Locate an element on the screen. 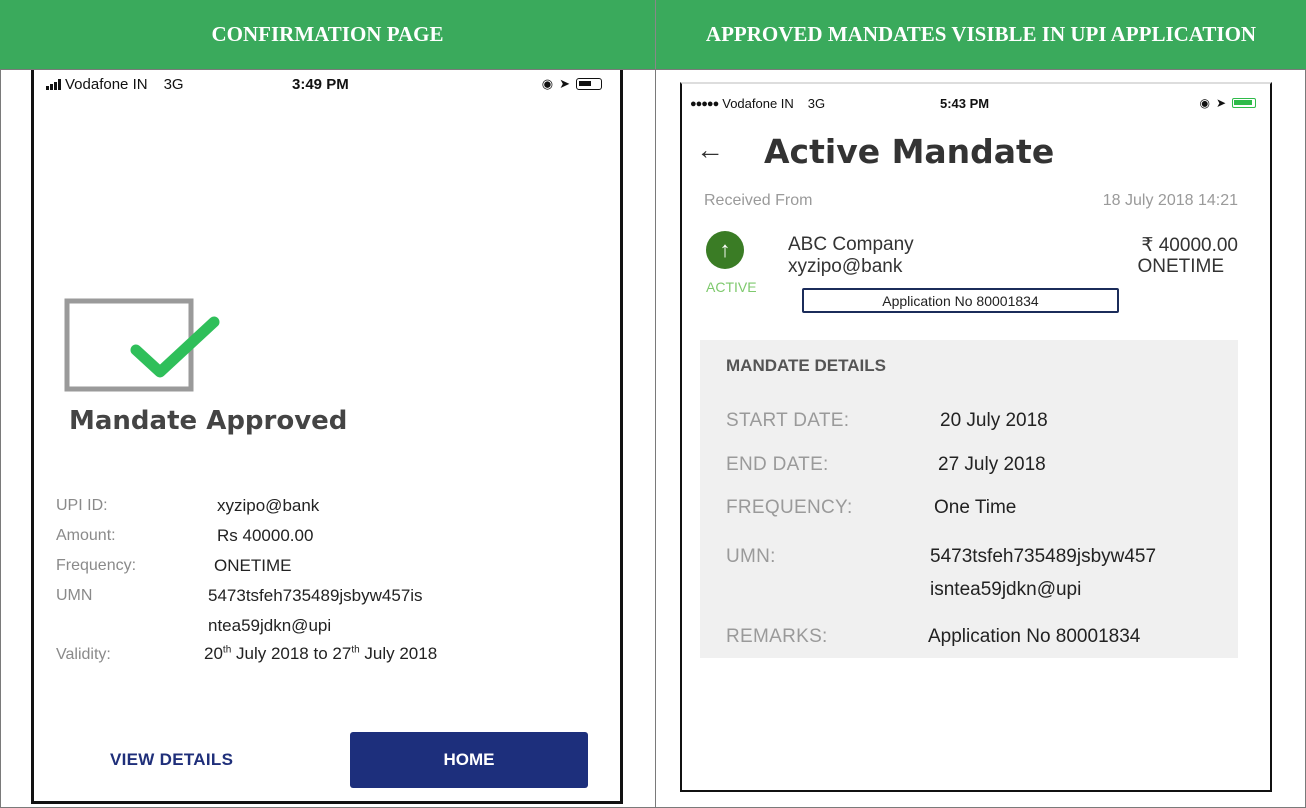 Image resolution: width=1306 pixels, height=808 pixels. column-divider is located at coordinates (655, 438).